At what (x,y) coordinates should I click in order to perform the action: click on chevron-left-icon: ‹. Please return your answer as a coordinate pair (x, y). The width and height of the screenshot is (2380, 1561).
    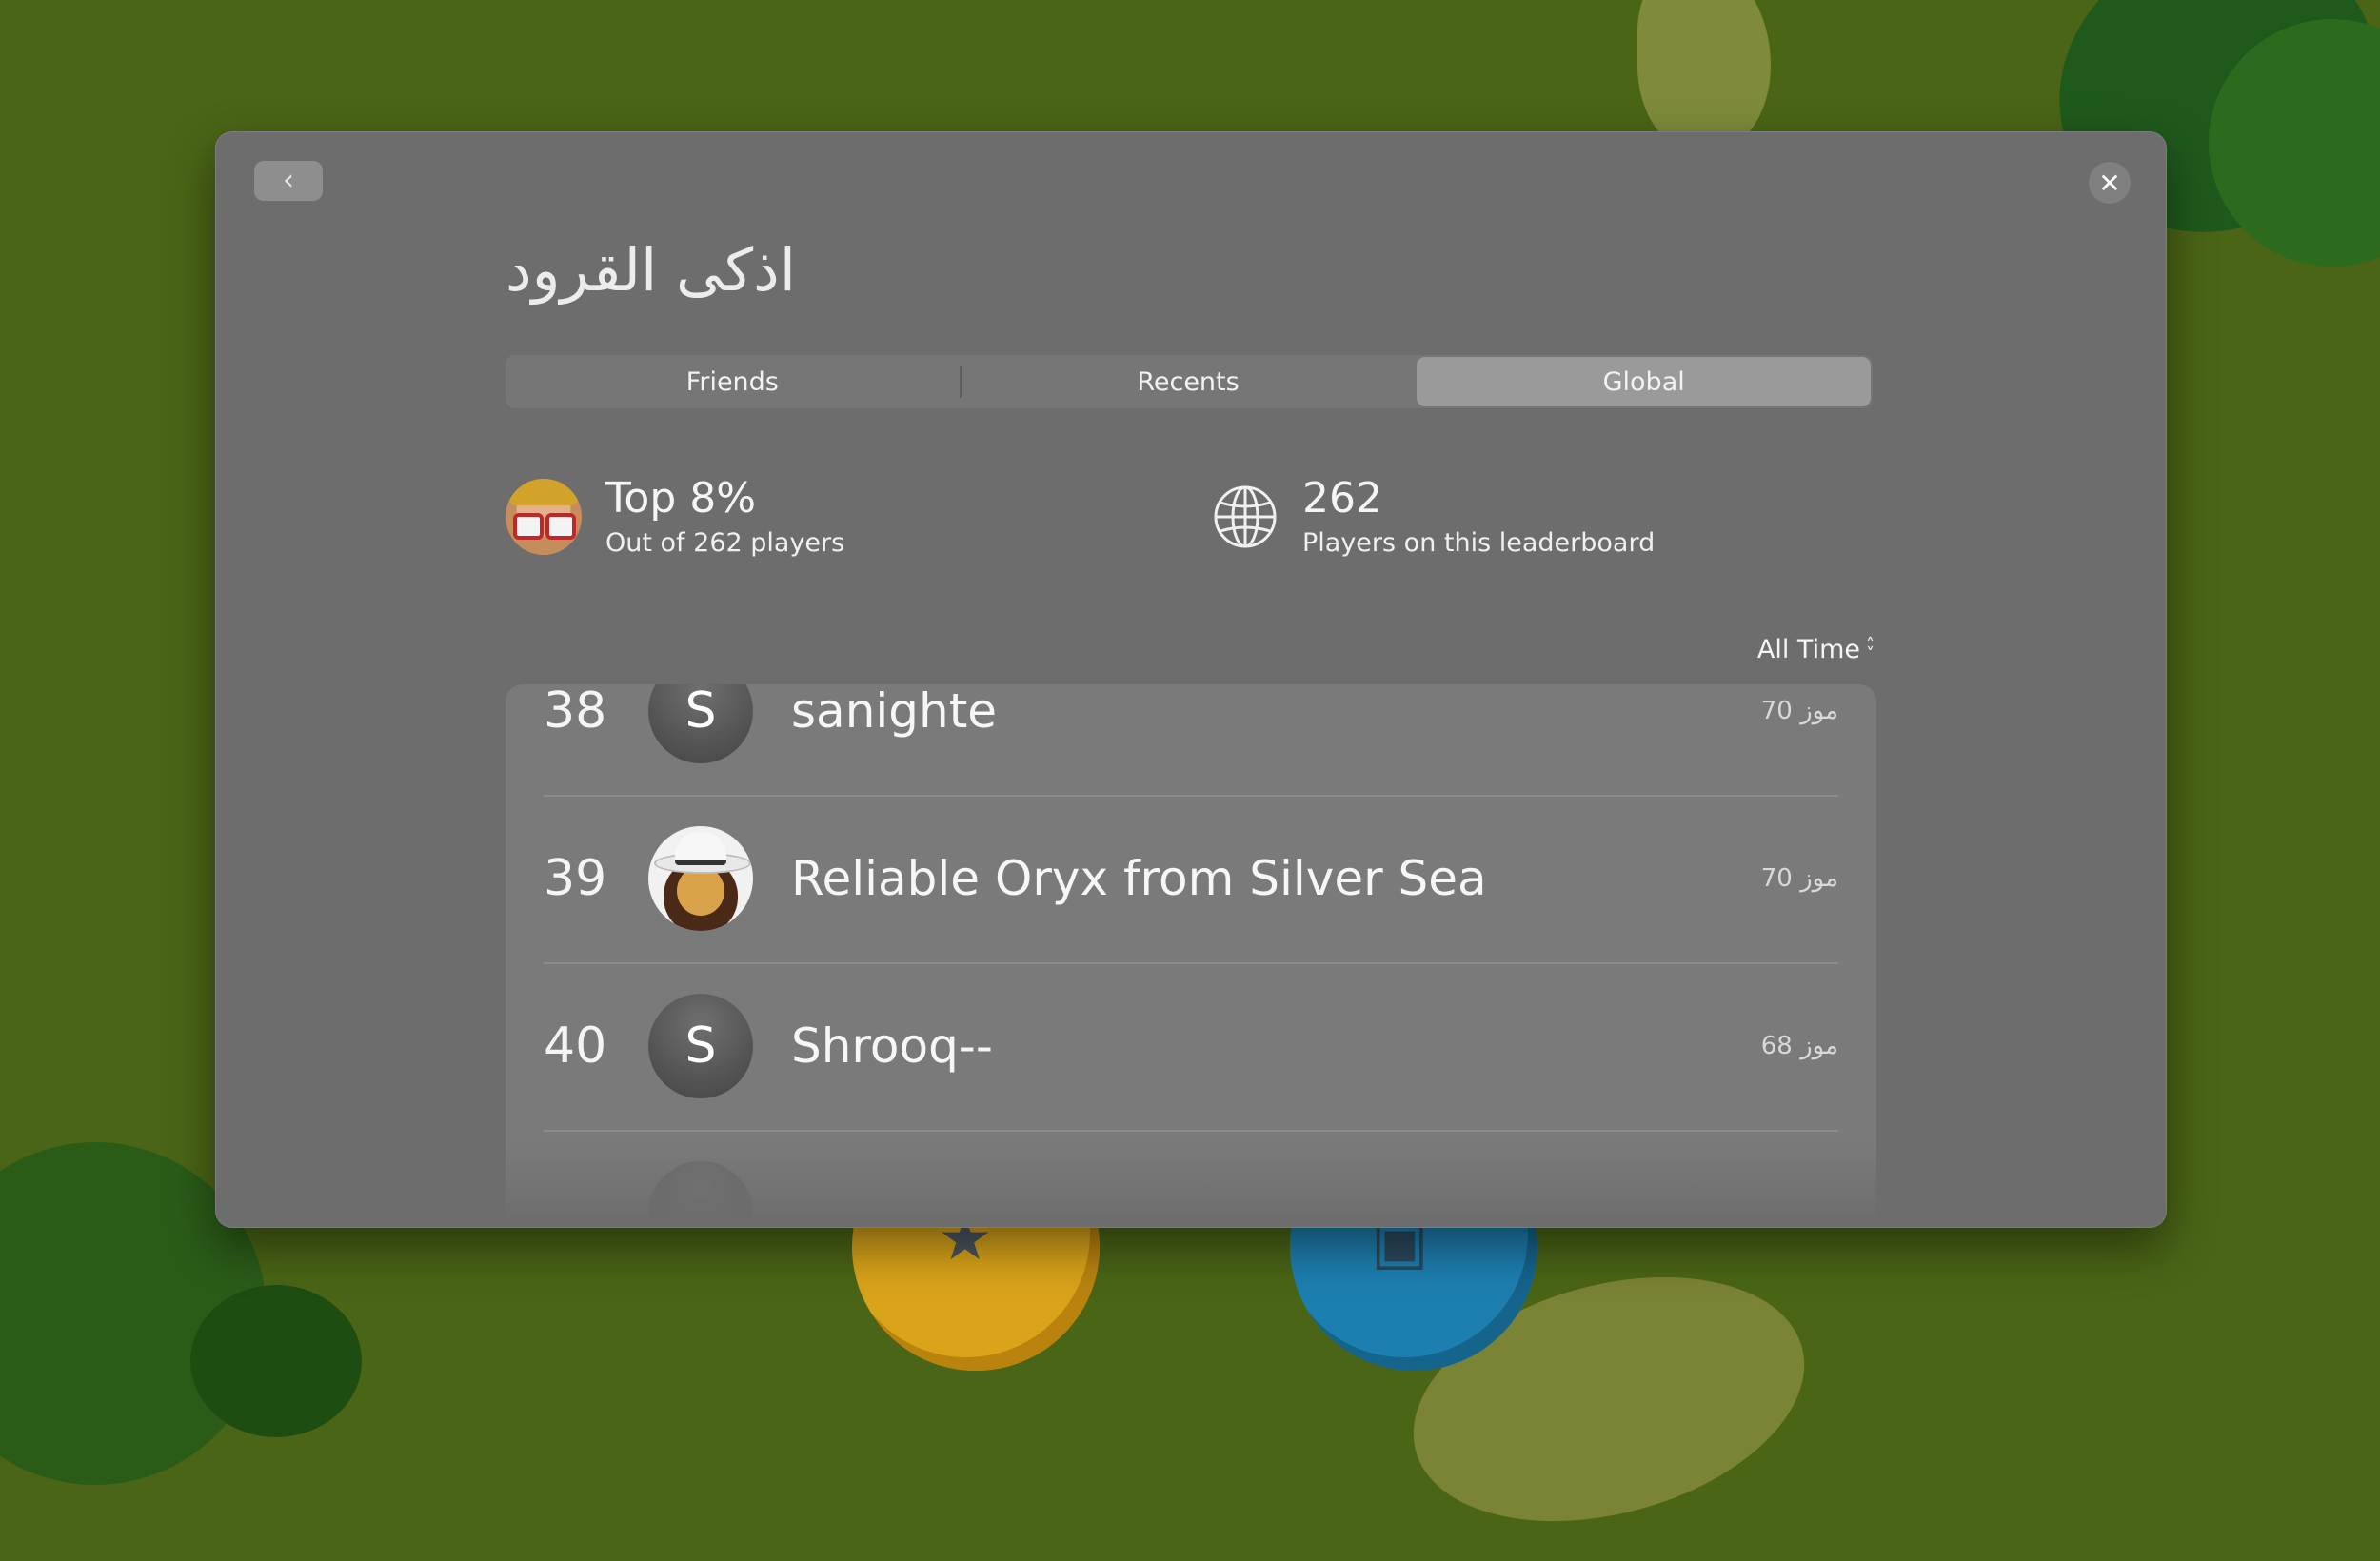
    Looking at the image, I should click on (288, 180).